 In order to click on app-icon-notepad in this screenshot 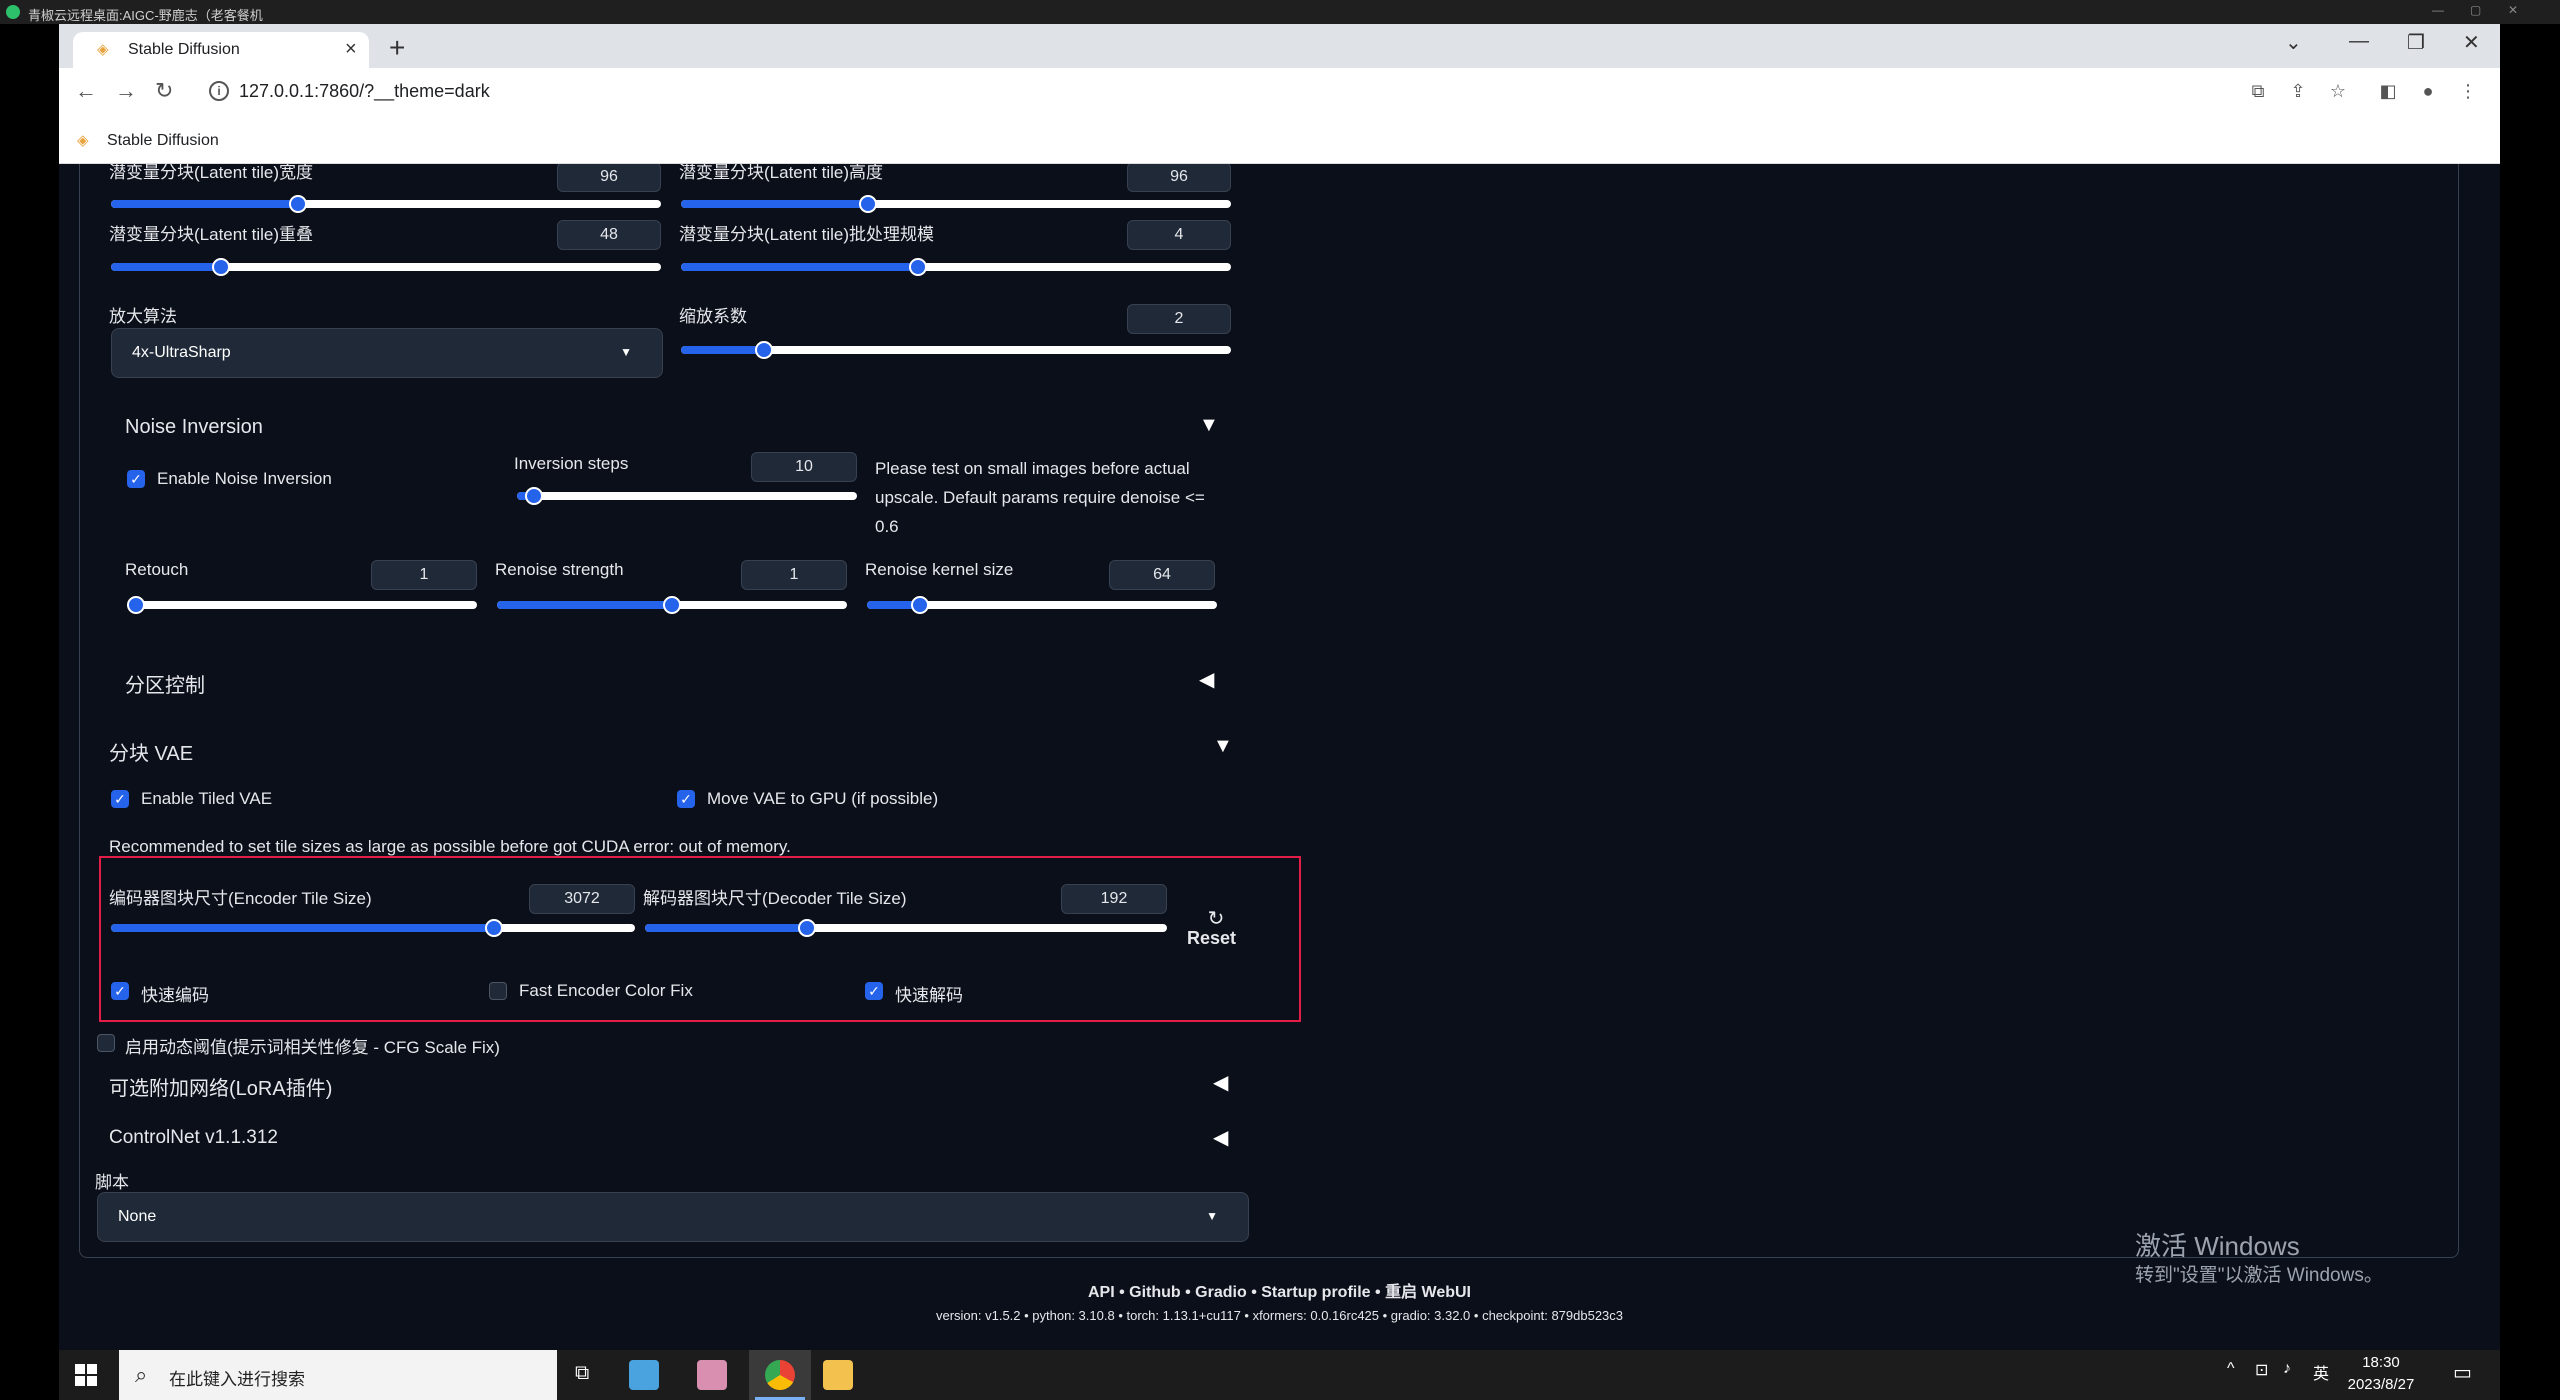, I will do `click(644, 1375)`.